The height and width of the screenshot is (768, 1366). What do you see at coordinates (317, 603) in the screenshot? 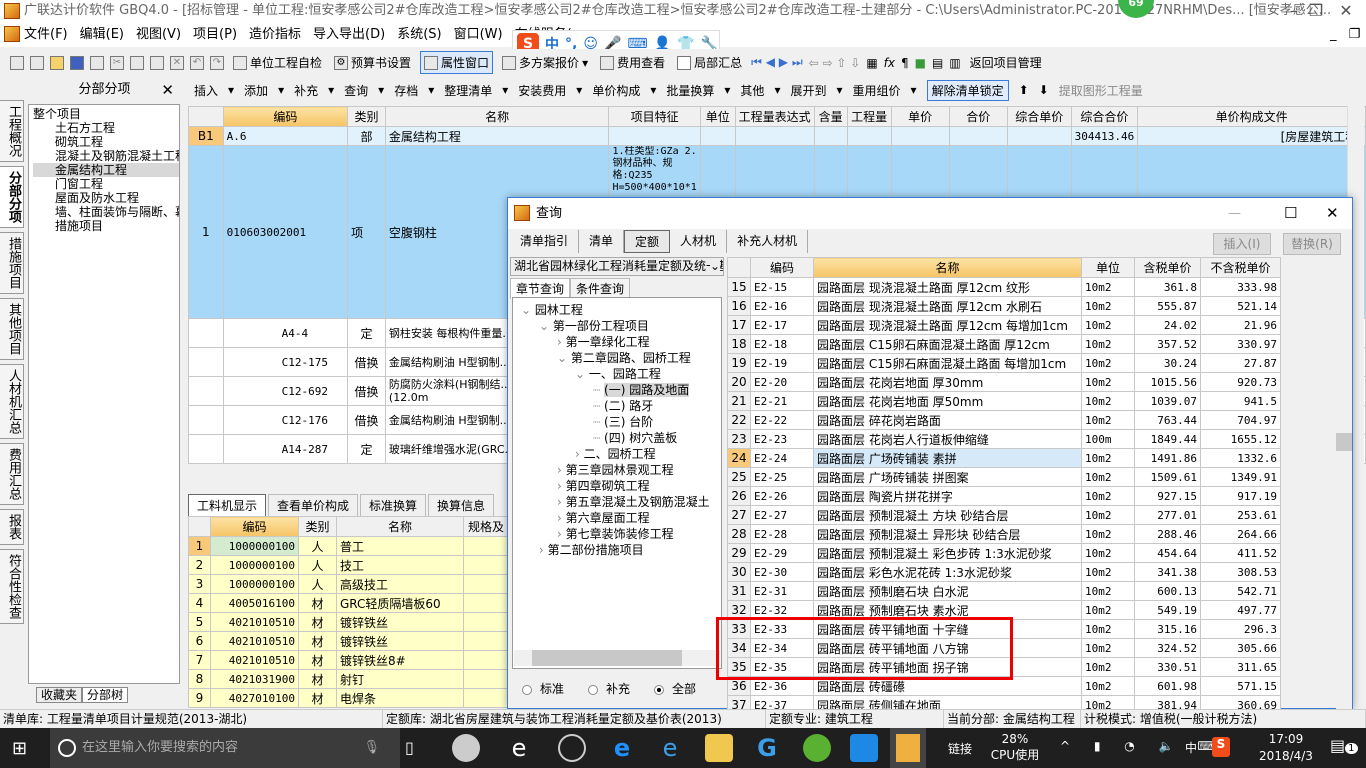
I see `type: 材` at bounding box center [317, 603].